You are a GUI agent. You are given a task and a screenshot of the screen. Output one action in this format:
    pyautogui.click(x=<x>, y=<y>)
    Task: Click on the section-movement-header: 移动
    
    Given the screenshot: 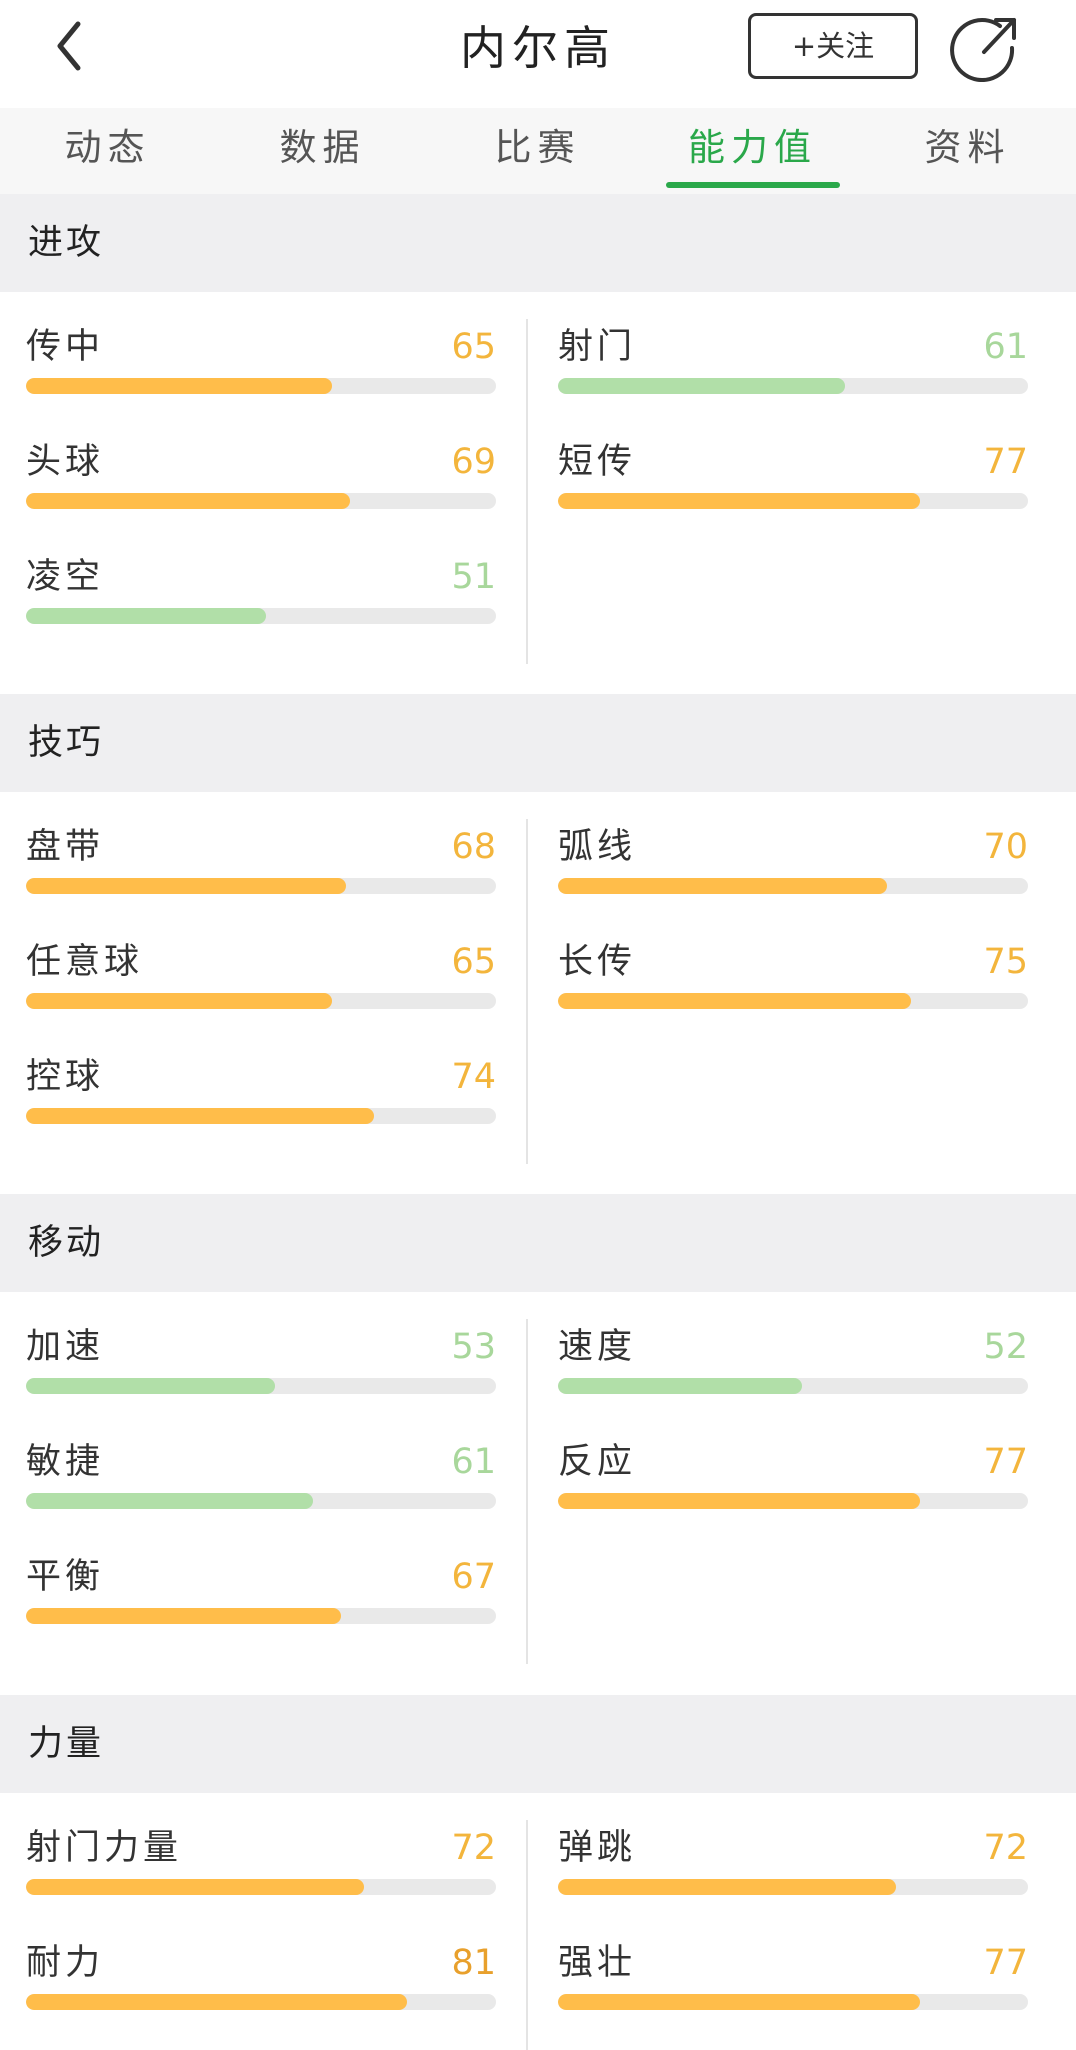 What is the action you would take?
    pyautogui.click(x=538, y=1243)
    